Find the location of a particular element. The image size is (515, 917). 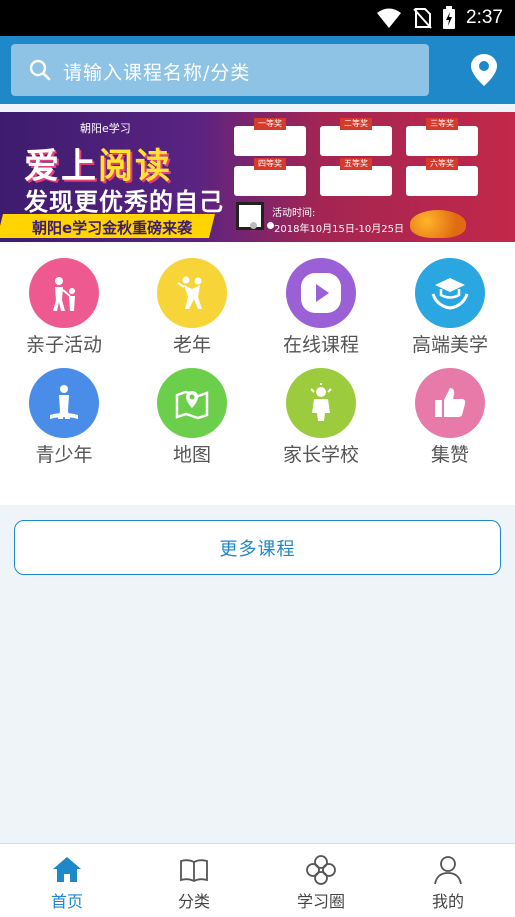

menu-item-parent-school: 家长学校 is located at coordinates (321, 409).